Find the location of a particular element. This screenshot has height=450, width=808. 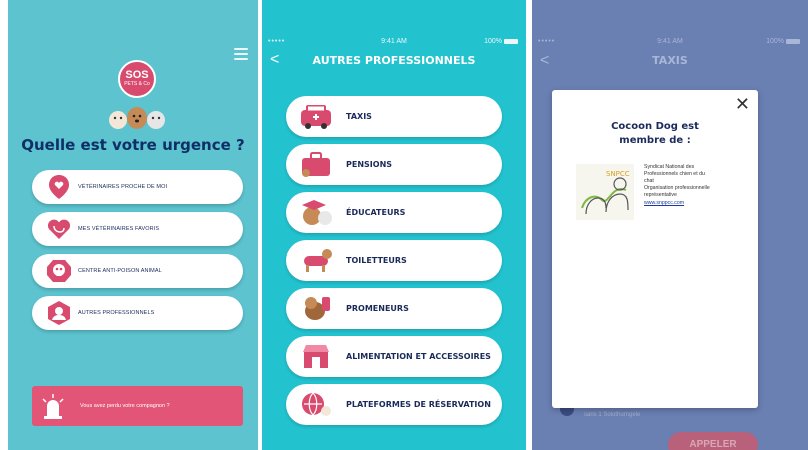

skull-icon is located at coordinates (59, 271).